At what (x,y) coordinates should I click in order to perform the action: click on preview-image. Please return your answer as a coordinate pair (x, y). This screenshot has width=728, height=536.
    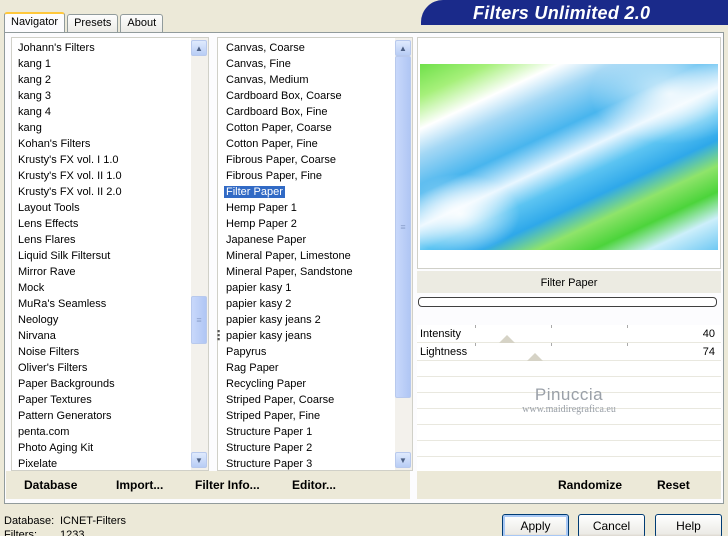
    Looking at the image, I should click on (569, 157).